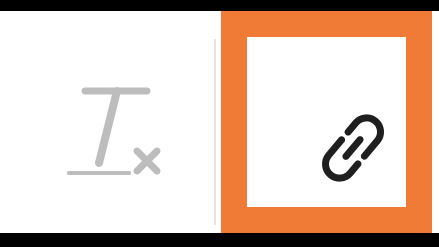 This screenshot has width=439, height=247. What do you see at coordinates (215, 132) in the screenshot?
I see `toolbar-separator` at bounding box center [215, 132].